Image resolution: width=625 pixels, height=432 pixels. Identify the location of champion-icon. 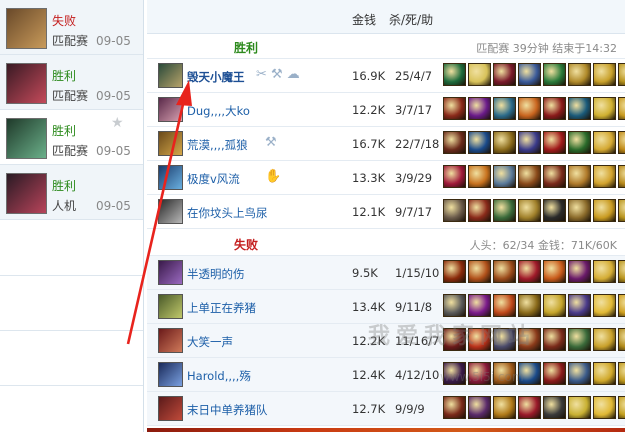
(170, 340).